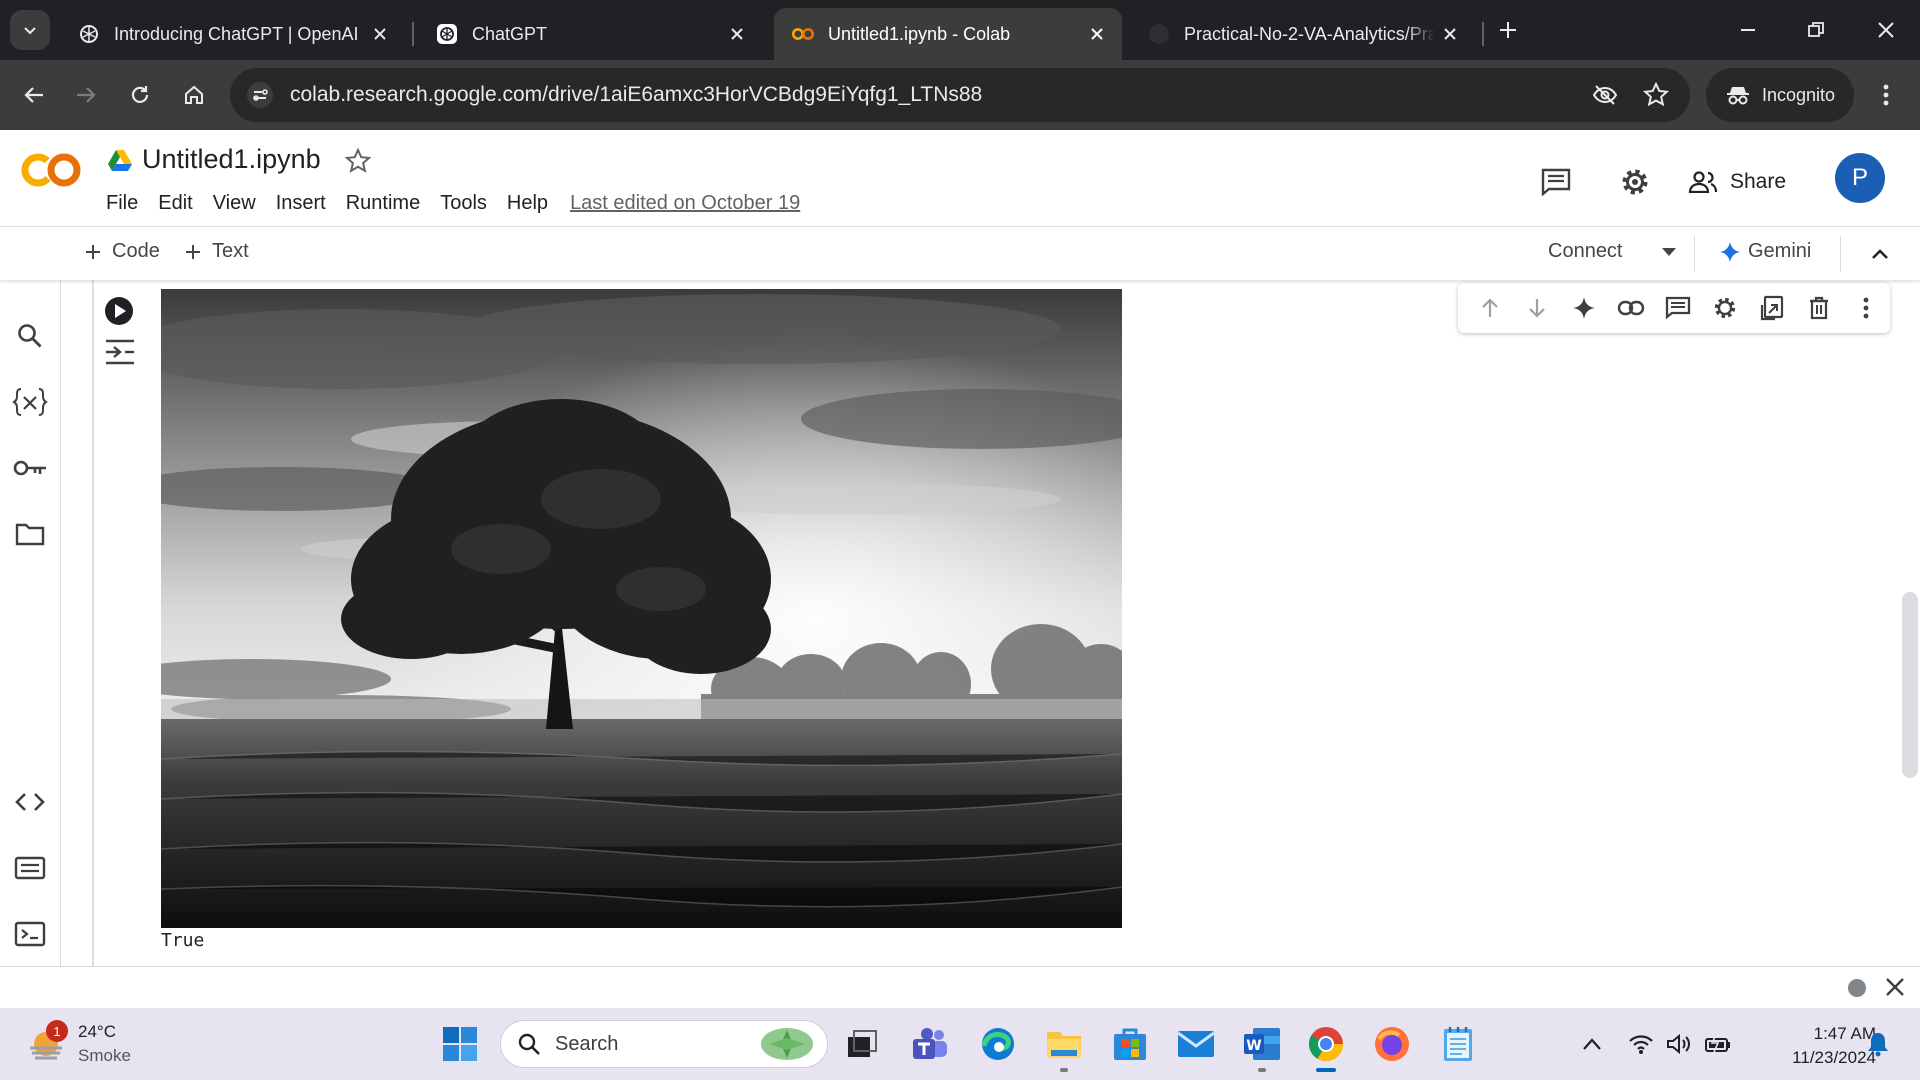  I want to click on variables-button, so click(30, 402).